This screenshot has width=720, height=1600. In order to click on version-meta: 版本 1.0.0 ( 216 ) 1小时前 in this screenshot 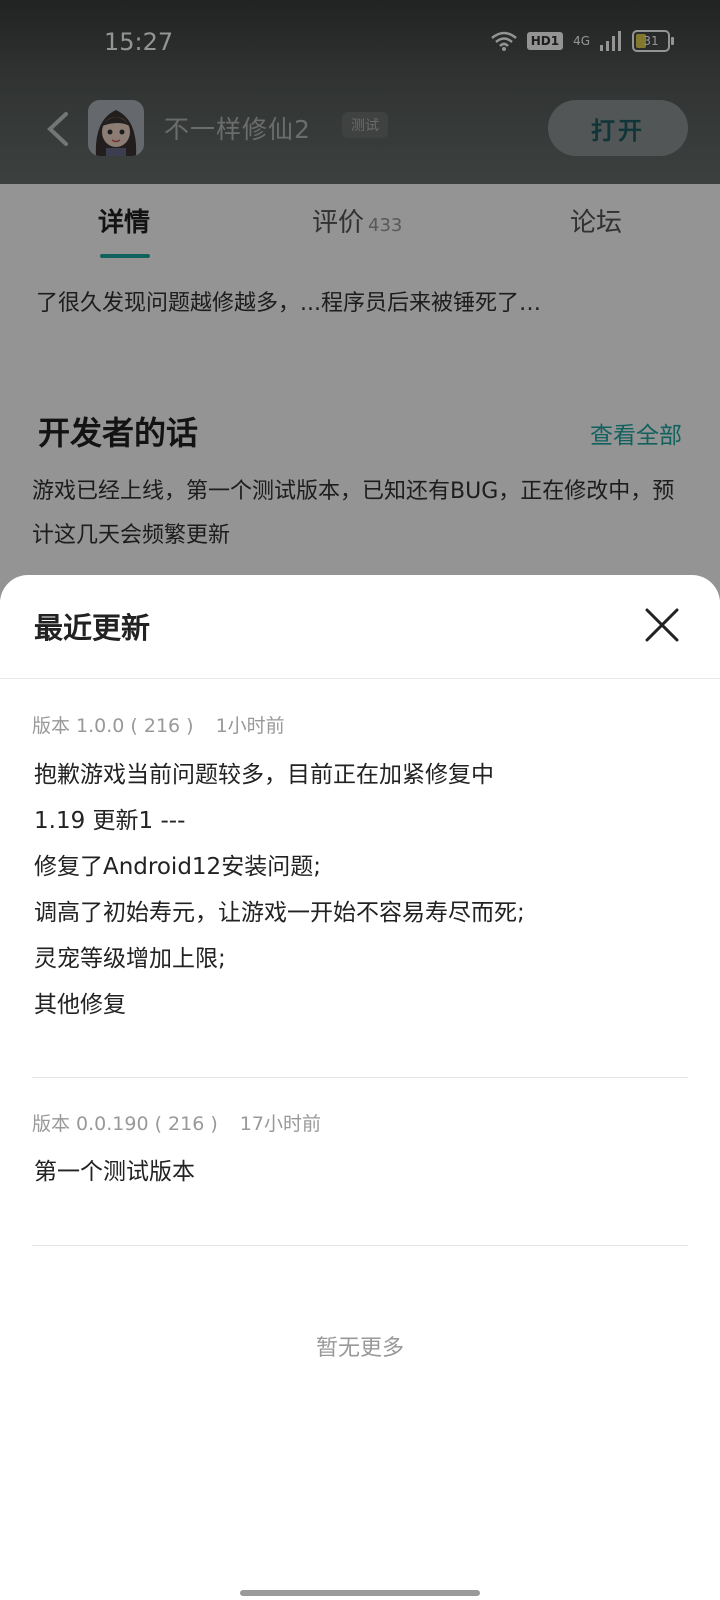, I will do `click(158, 724)`.